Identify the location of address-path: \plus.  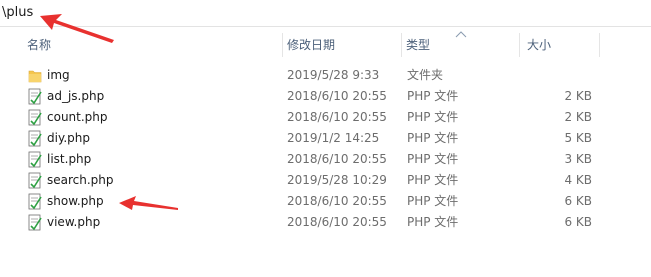
(18, 12).